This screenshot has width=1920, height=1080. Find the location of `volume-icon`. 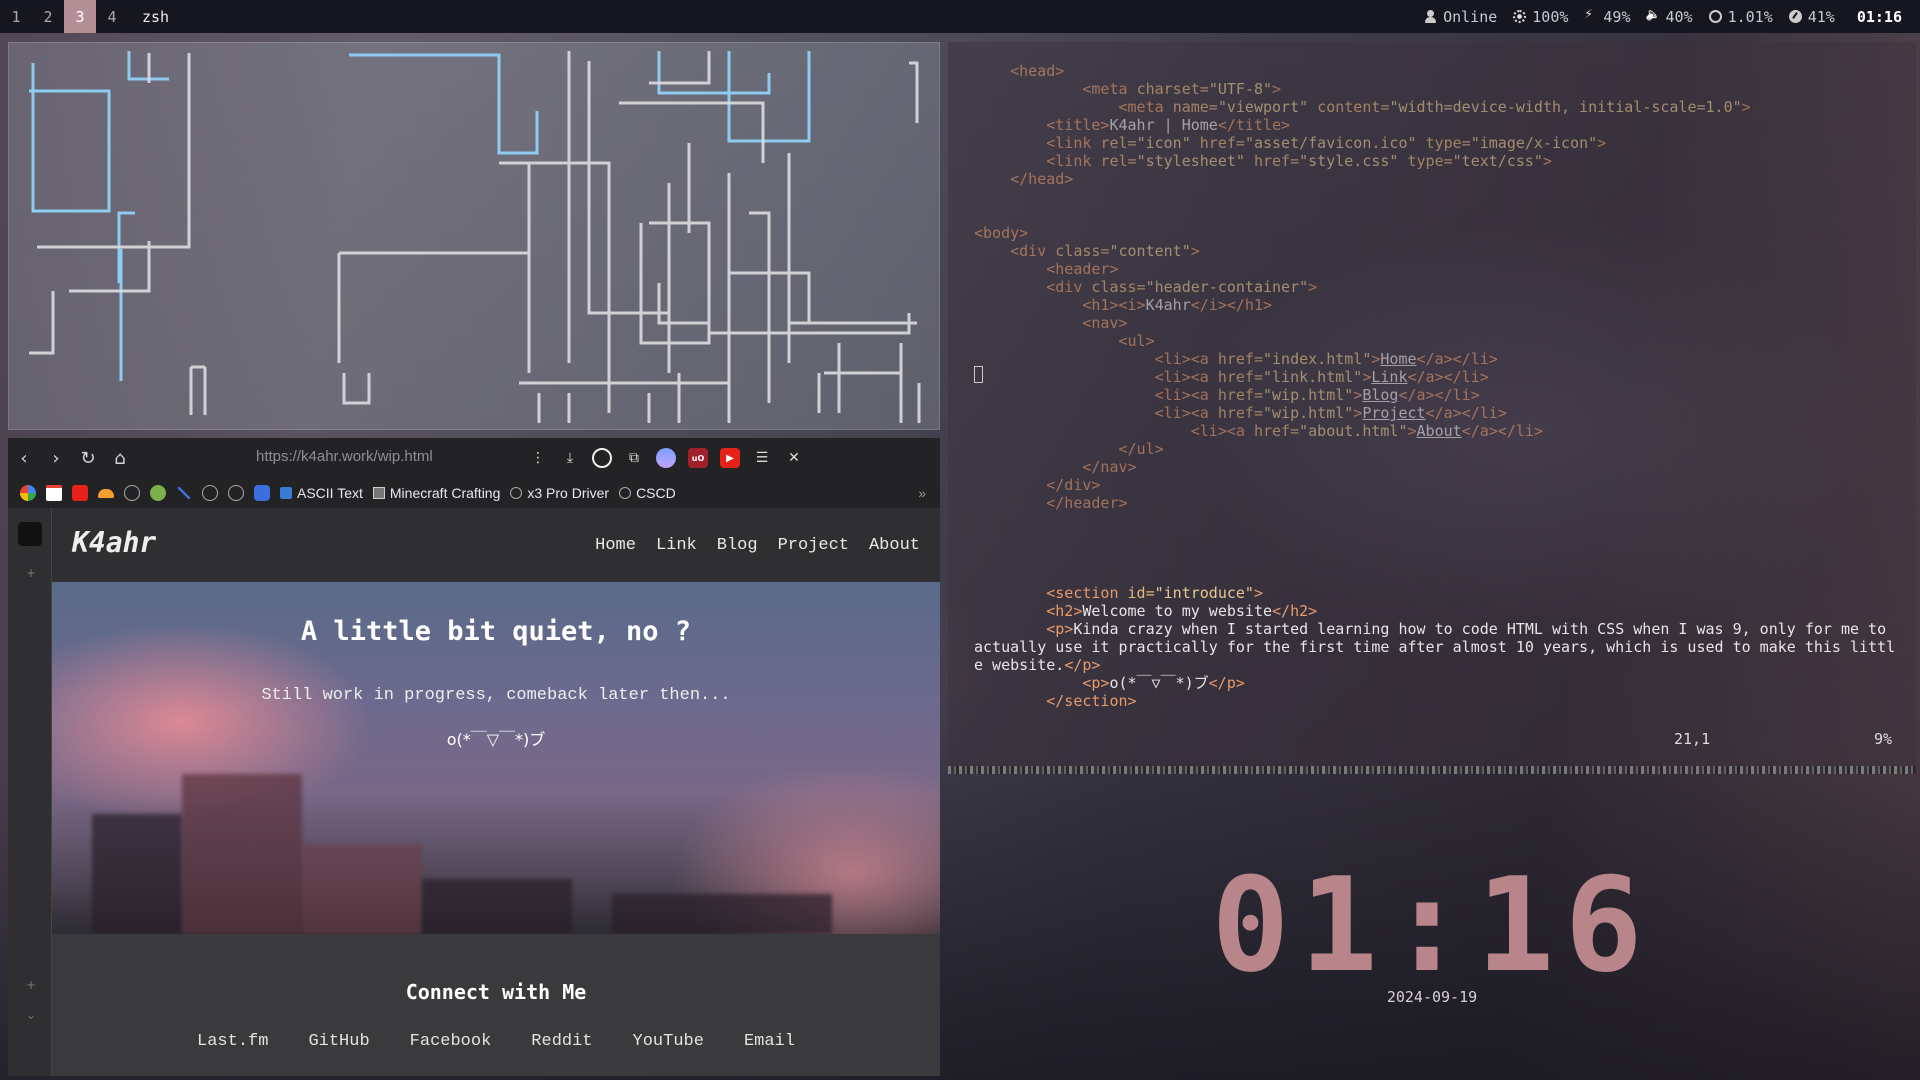

volume-icon is located at coordinates (1653, 16).